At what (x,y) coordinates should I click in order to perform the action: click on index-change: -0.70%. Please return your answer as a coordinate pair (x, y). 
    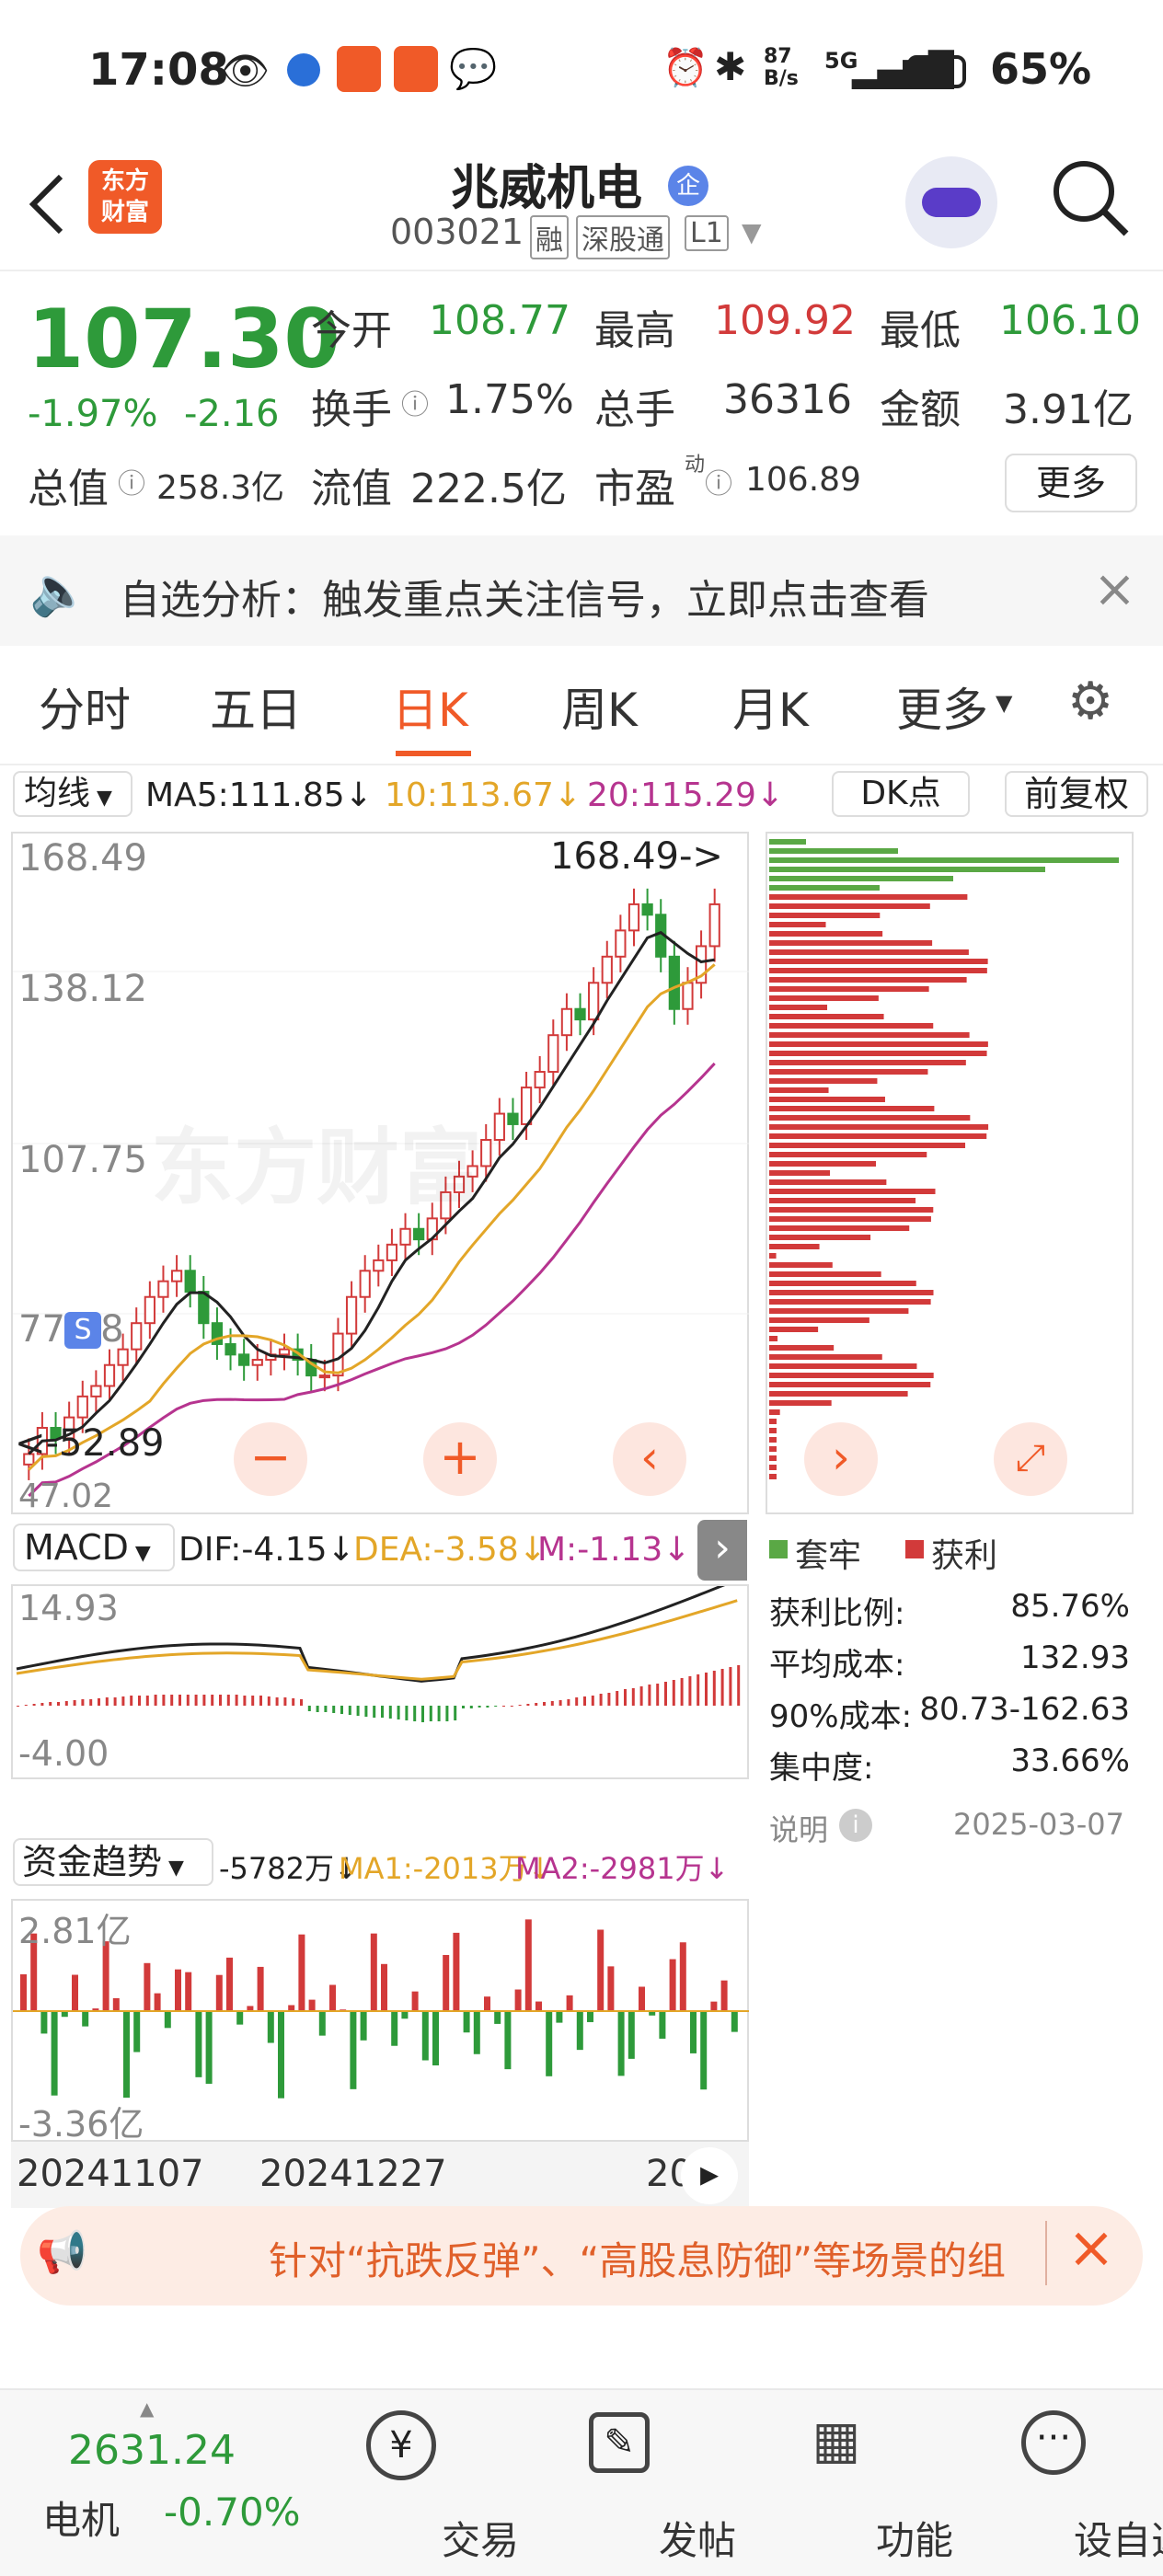
    Looking at the image, I should click on (233, 2512).